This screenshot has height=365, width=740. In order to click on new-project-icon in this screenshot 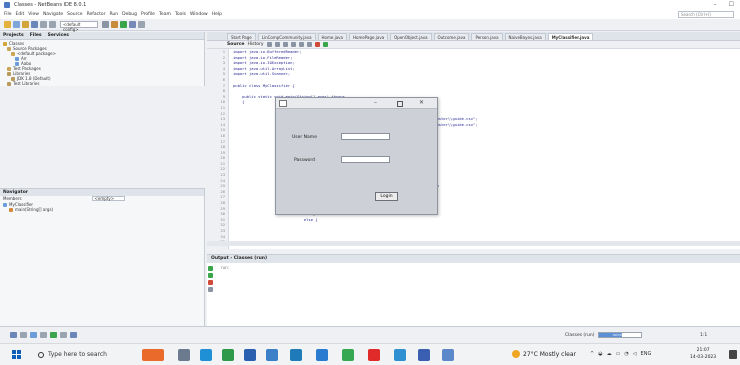, I will do `click(7, 24)`.